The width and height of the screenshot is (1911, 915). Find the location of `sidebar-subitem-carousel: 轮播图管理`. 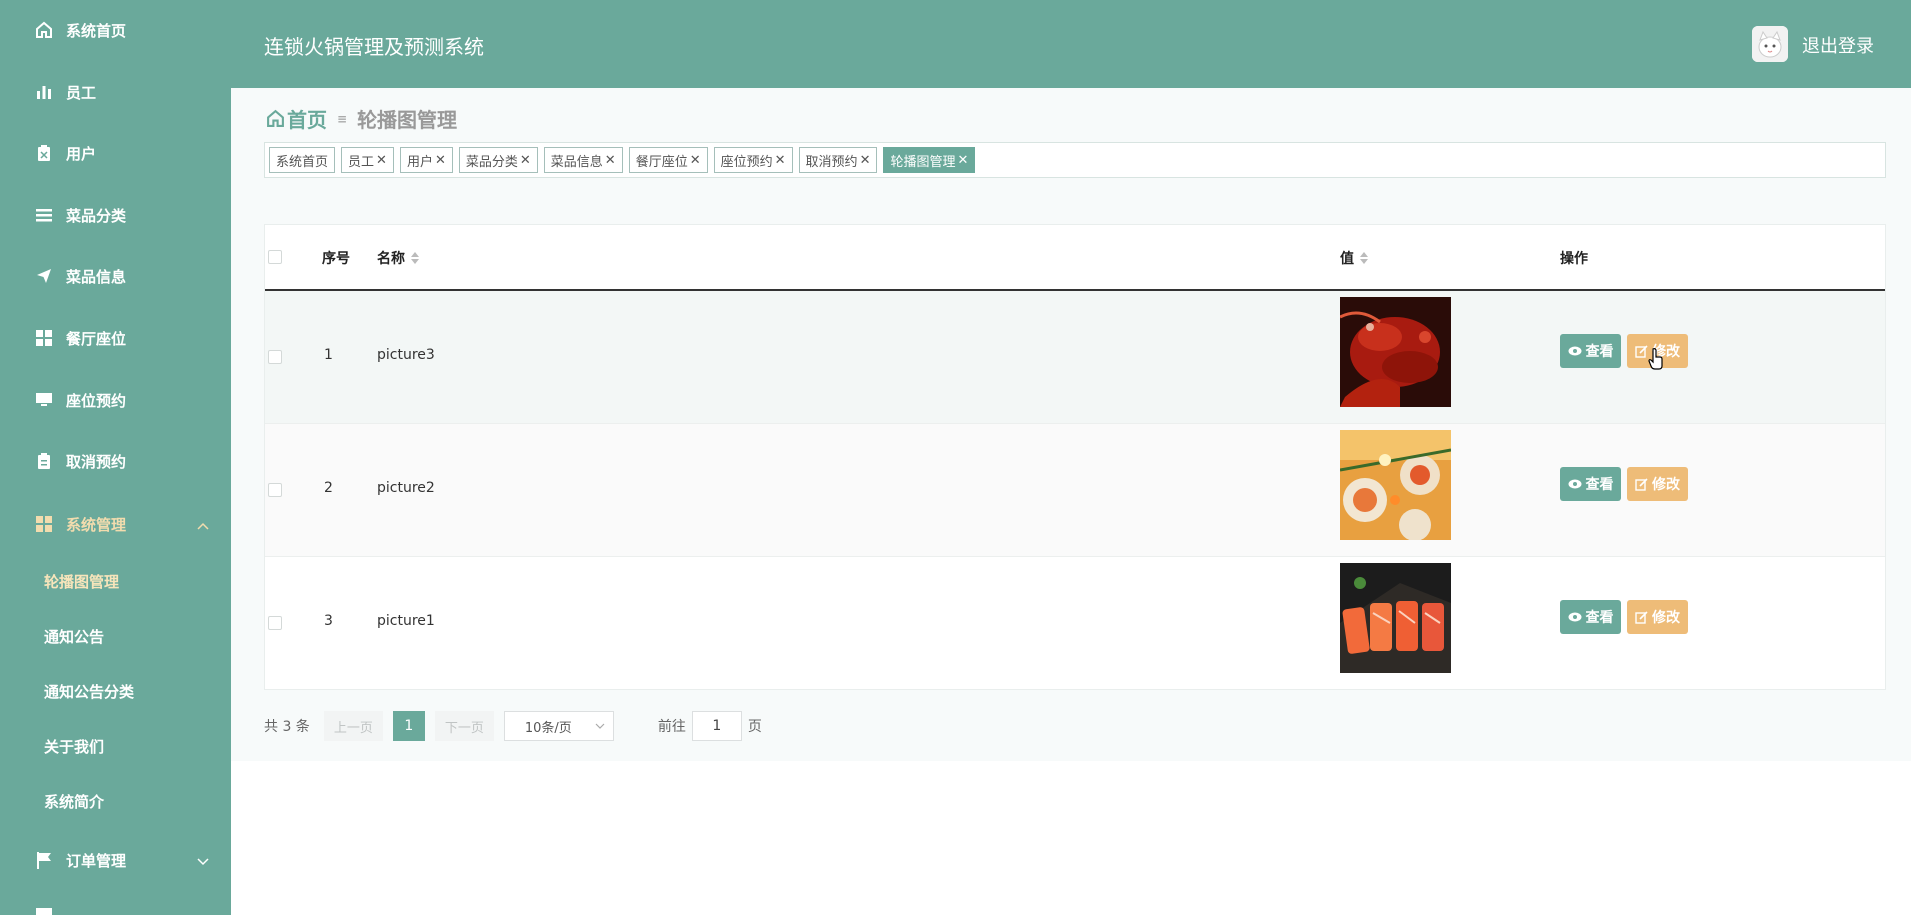

sidebar-subitem-carousel: 轮播图管理 is located at coordinates (81, 581).